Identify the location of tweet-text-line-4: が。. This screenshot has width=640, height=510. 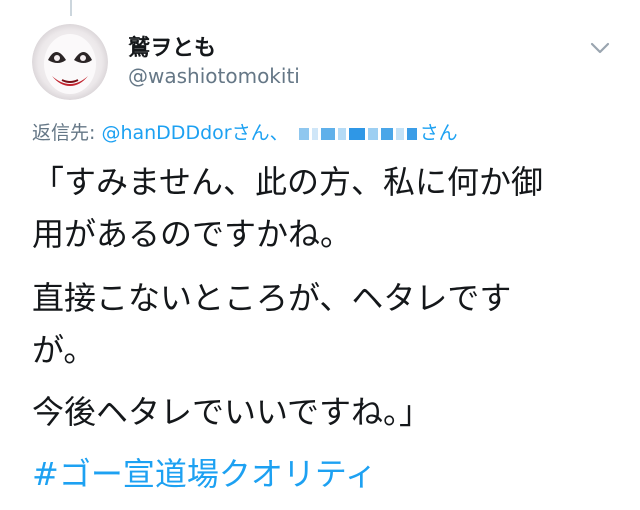
(64, 350).